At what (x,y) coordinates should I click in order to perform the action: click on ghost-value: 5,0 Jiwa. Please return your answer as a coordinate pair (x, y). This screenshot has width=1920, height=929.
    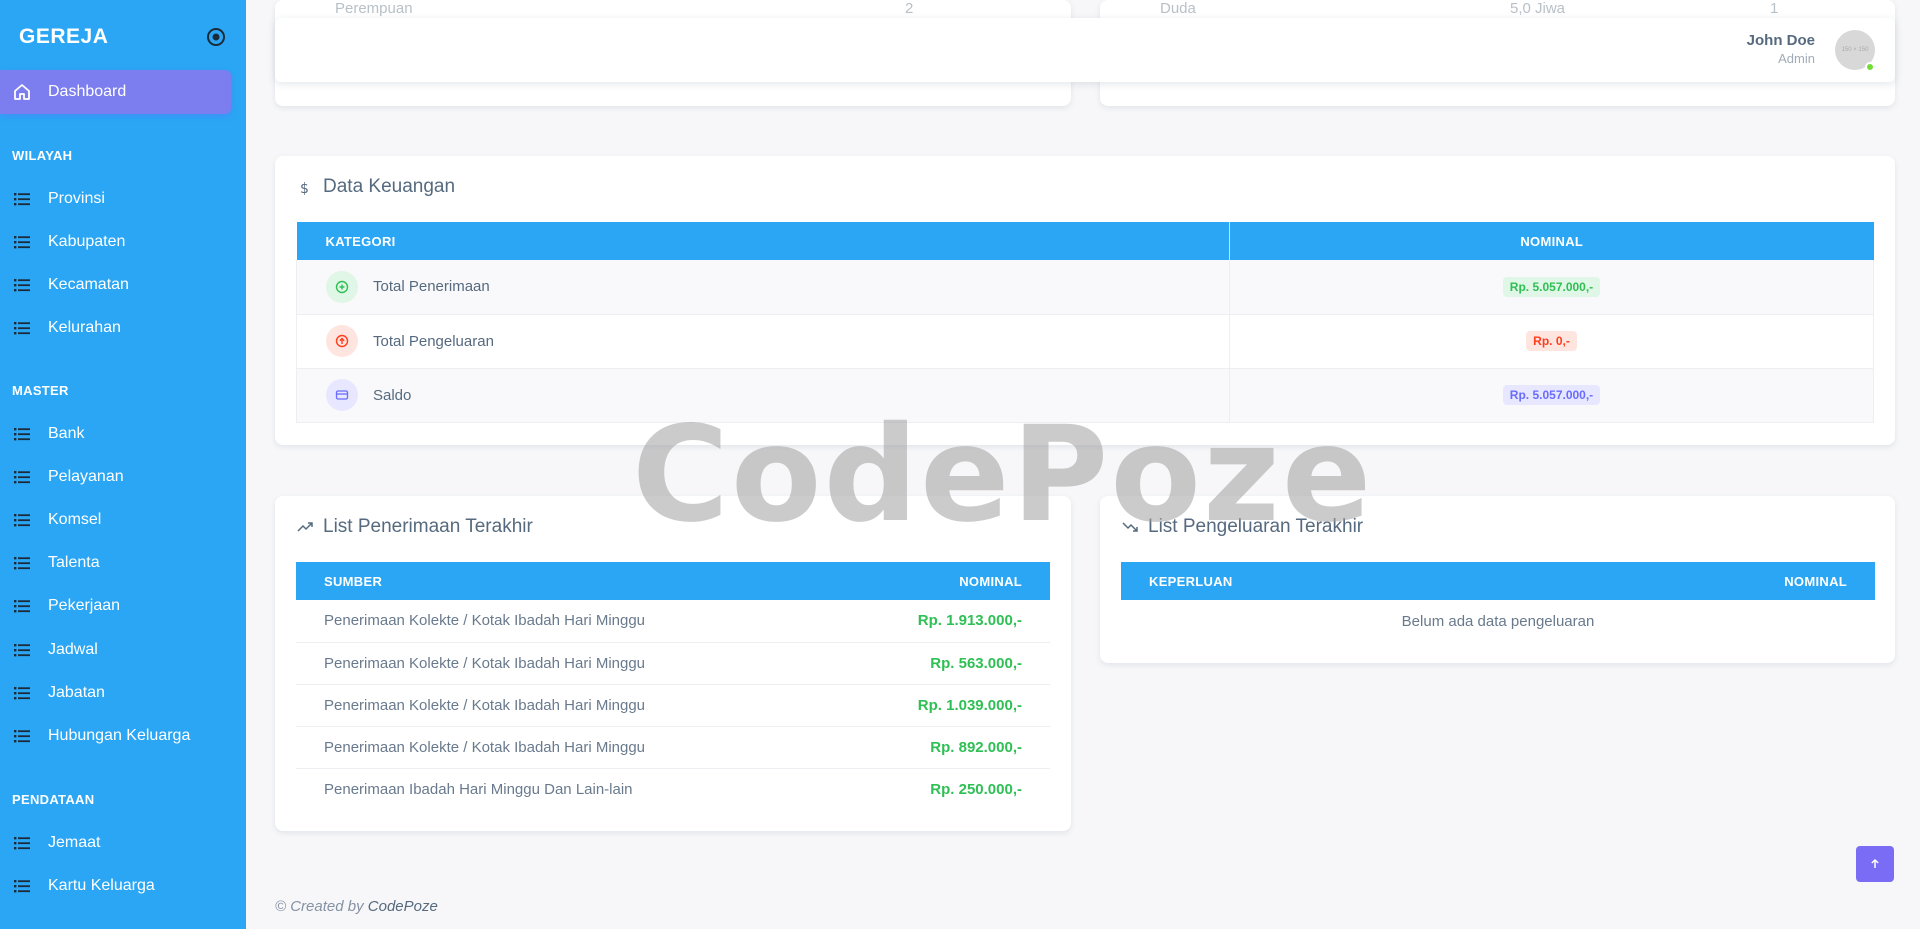
    Looking at the image, I should click on (1538, 8).